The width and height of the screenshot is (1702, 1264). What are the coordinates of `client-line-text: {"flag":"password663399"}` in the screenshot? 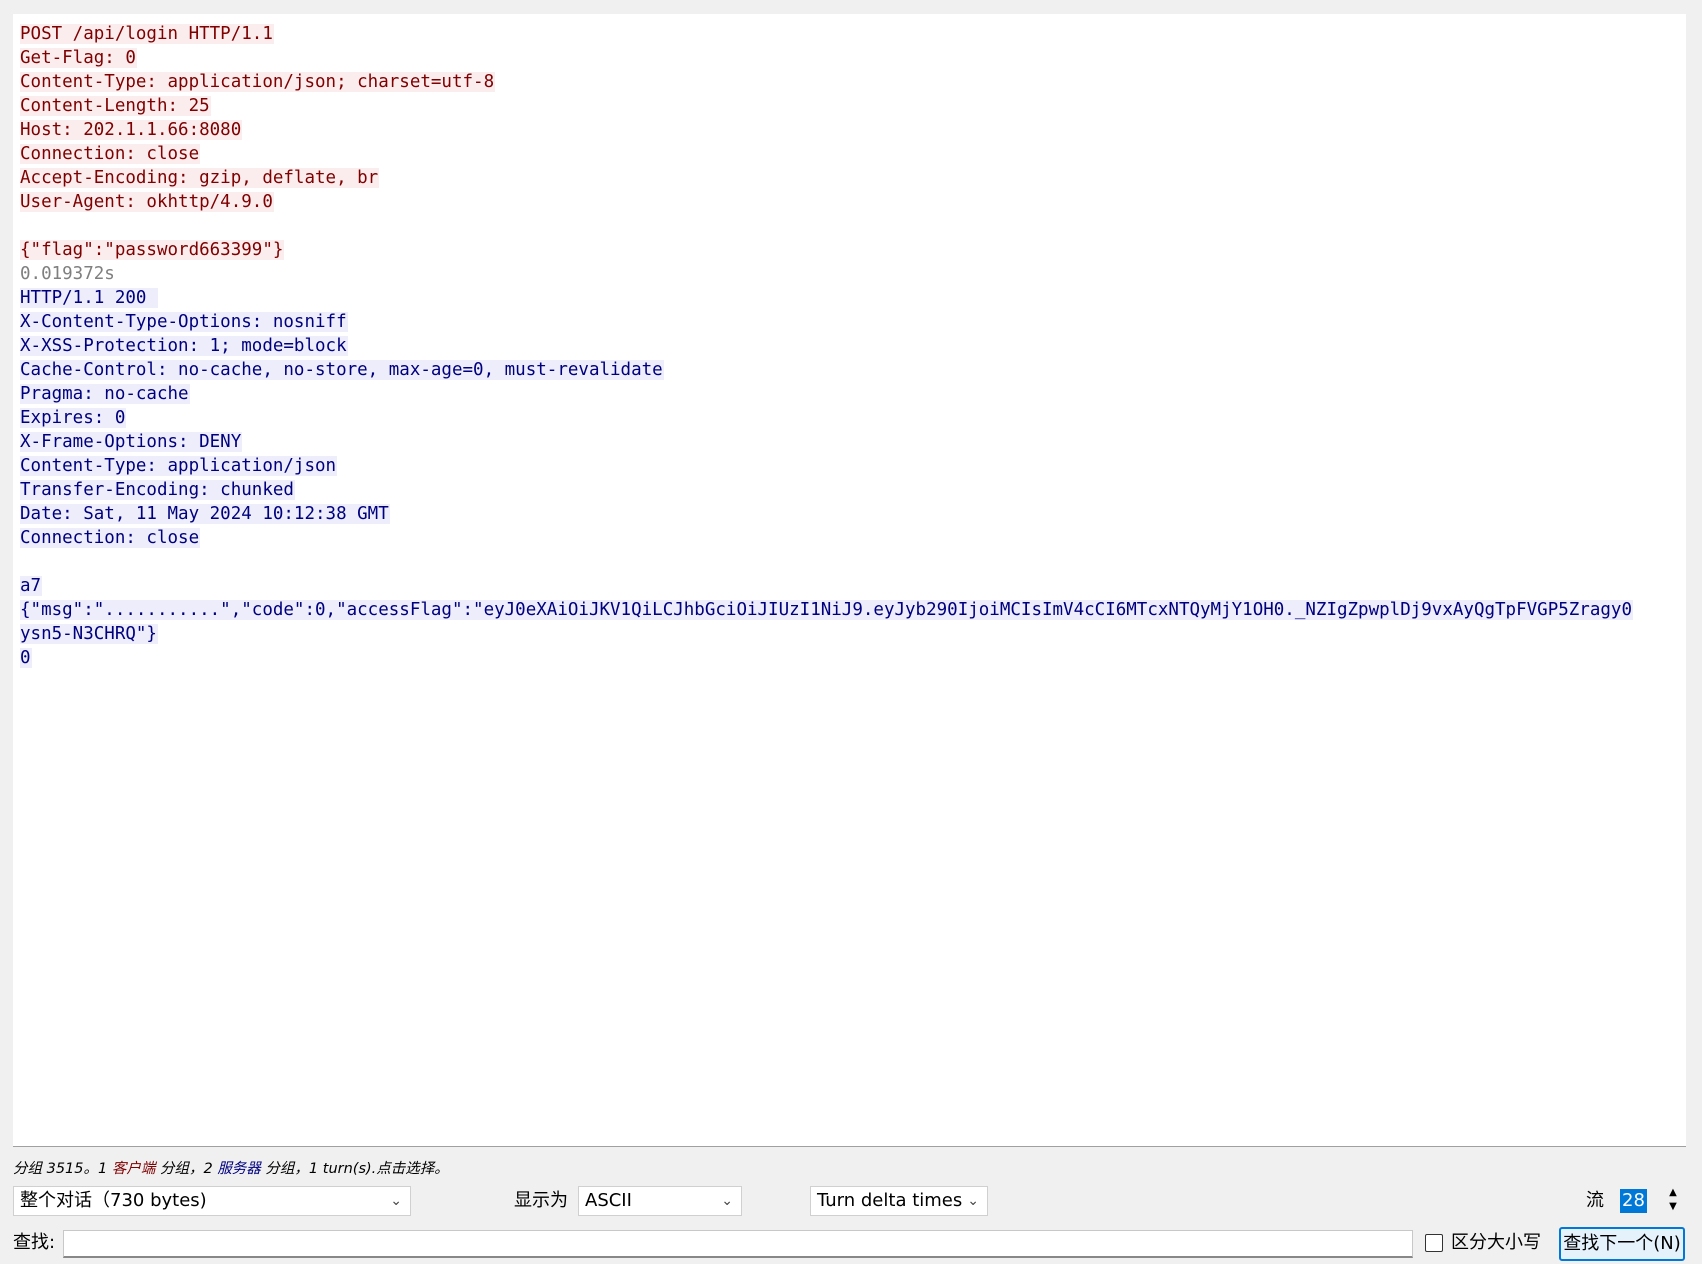 It's located at (152, 250).